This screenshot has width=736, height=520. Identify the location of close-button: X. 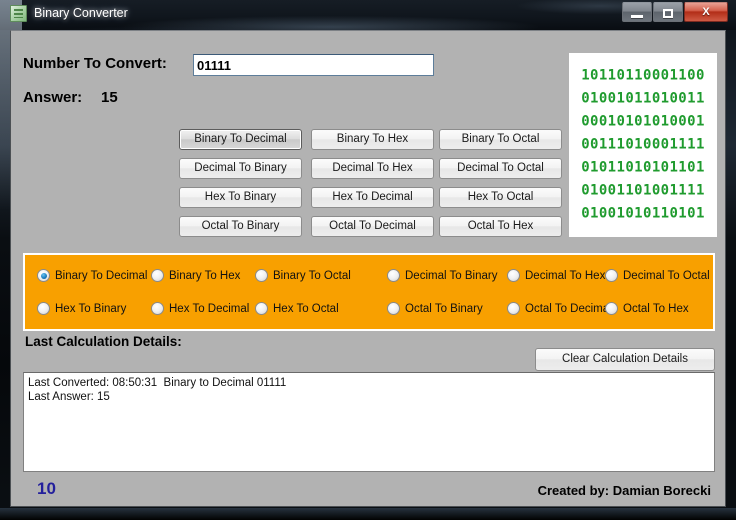
(706, 12).